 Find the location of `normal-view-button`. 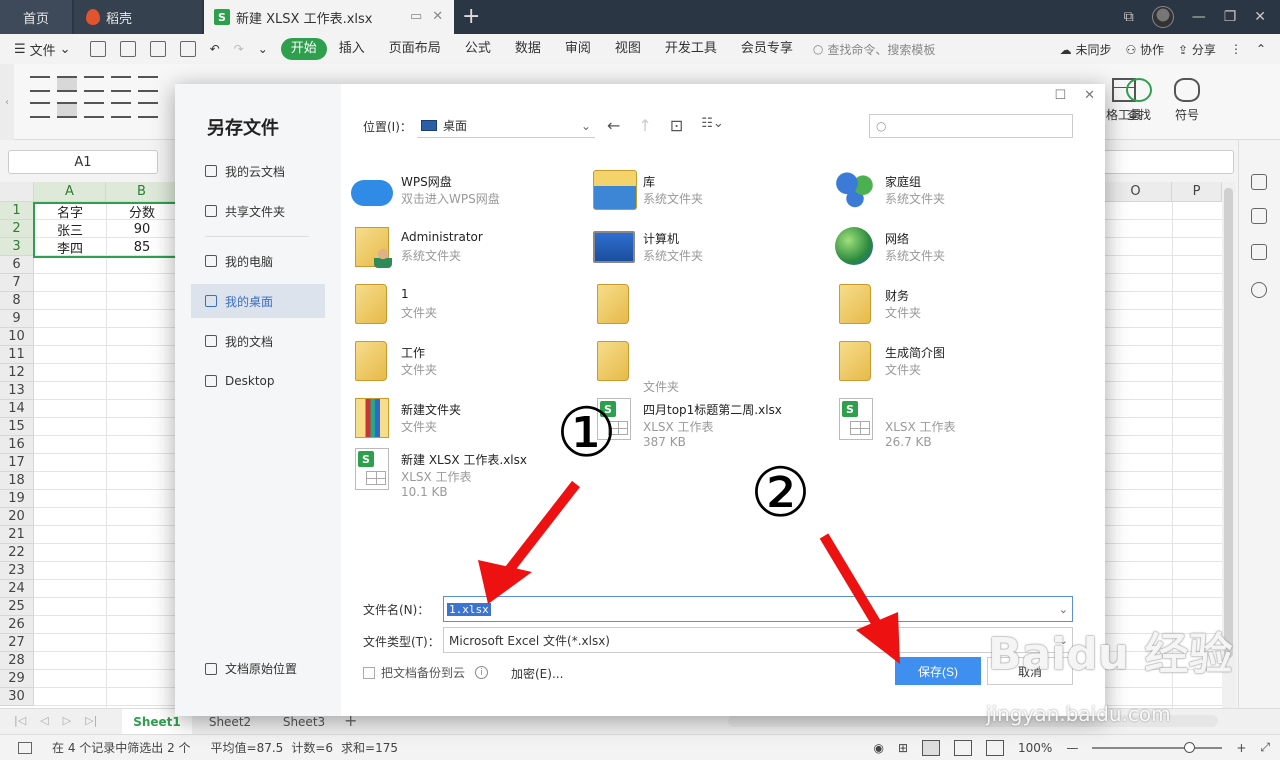

normal-view-button is located at coordinates (931, 747).